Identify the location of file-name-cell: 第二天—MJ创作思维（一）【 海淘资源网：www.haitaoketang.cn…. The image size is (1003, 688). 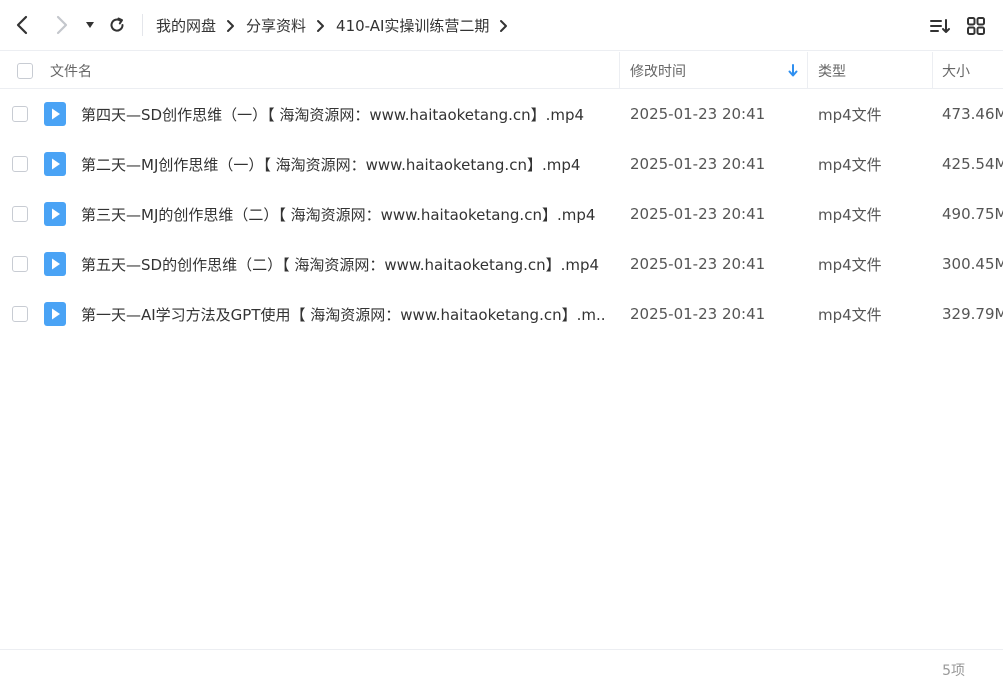
(343, 164).